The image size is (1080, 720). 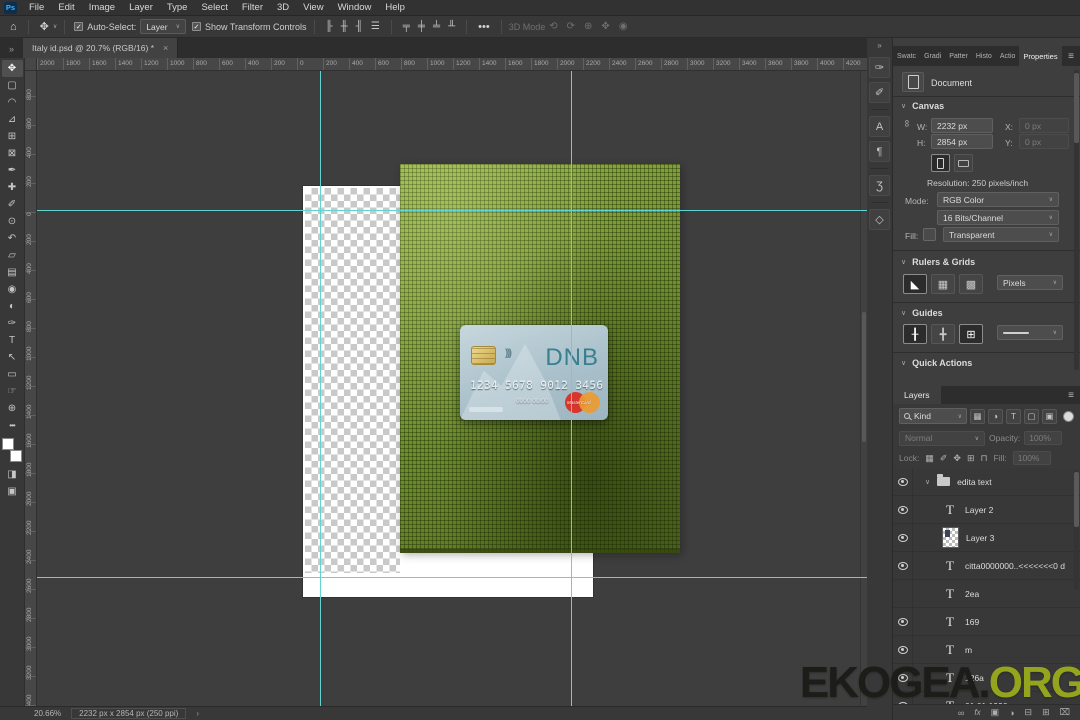 I want to click on show-transform-checkbox: ✓, so click(x=196, y=26).